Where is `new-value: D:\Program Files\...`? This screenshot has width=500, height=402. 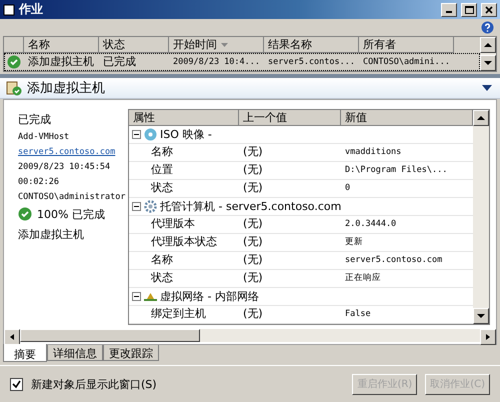
new-value: D:\Program Files\... is located at coordinates (396, 171).